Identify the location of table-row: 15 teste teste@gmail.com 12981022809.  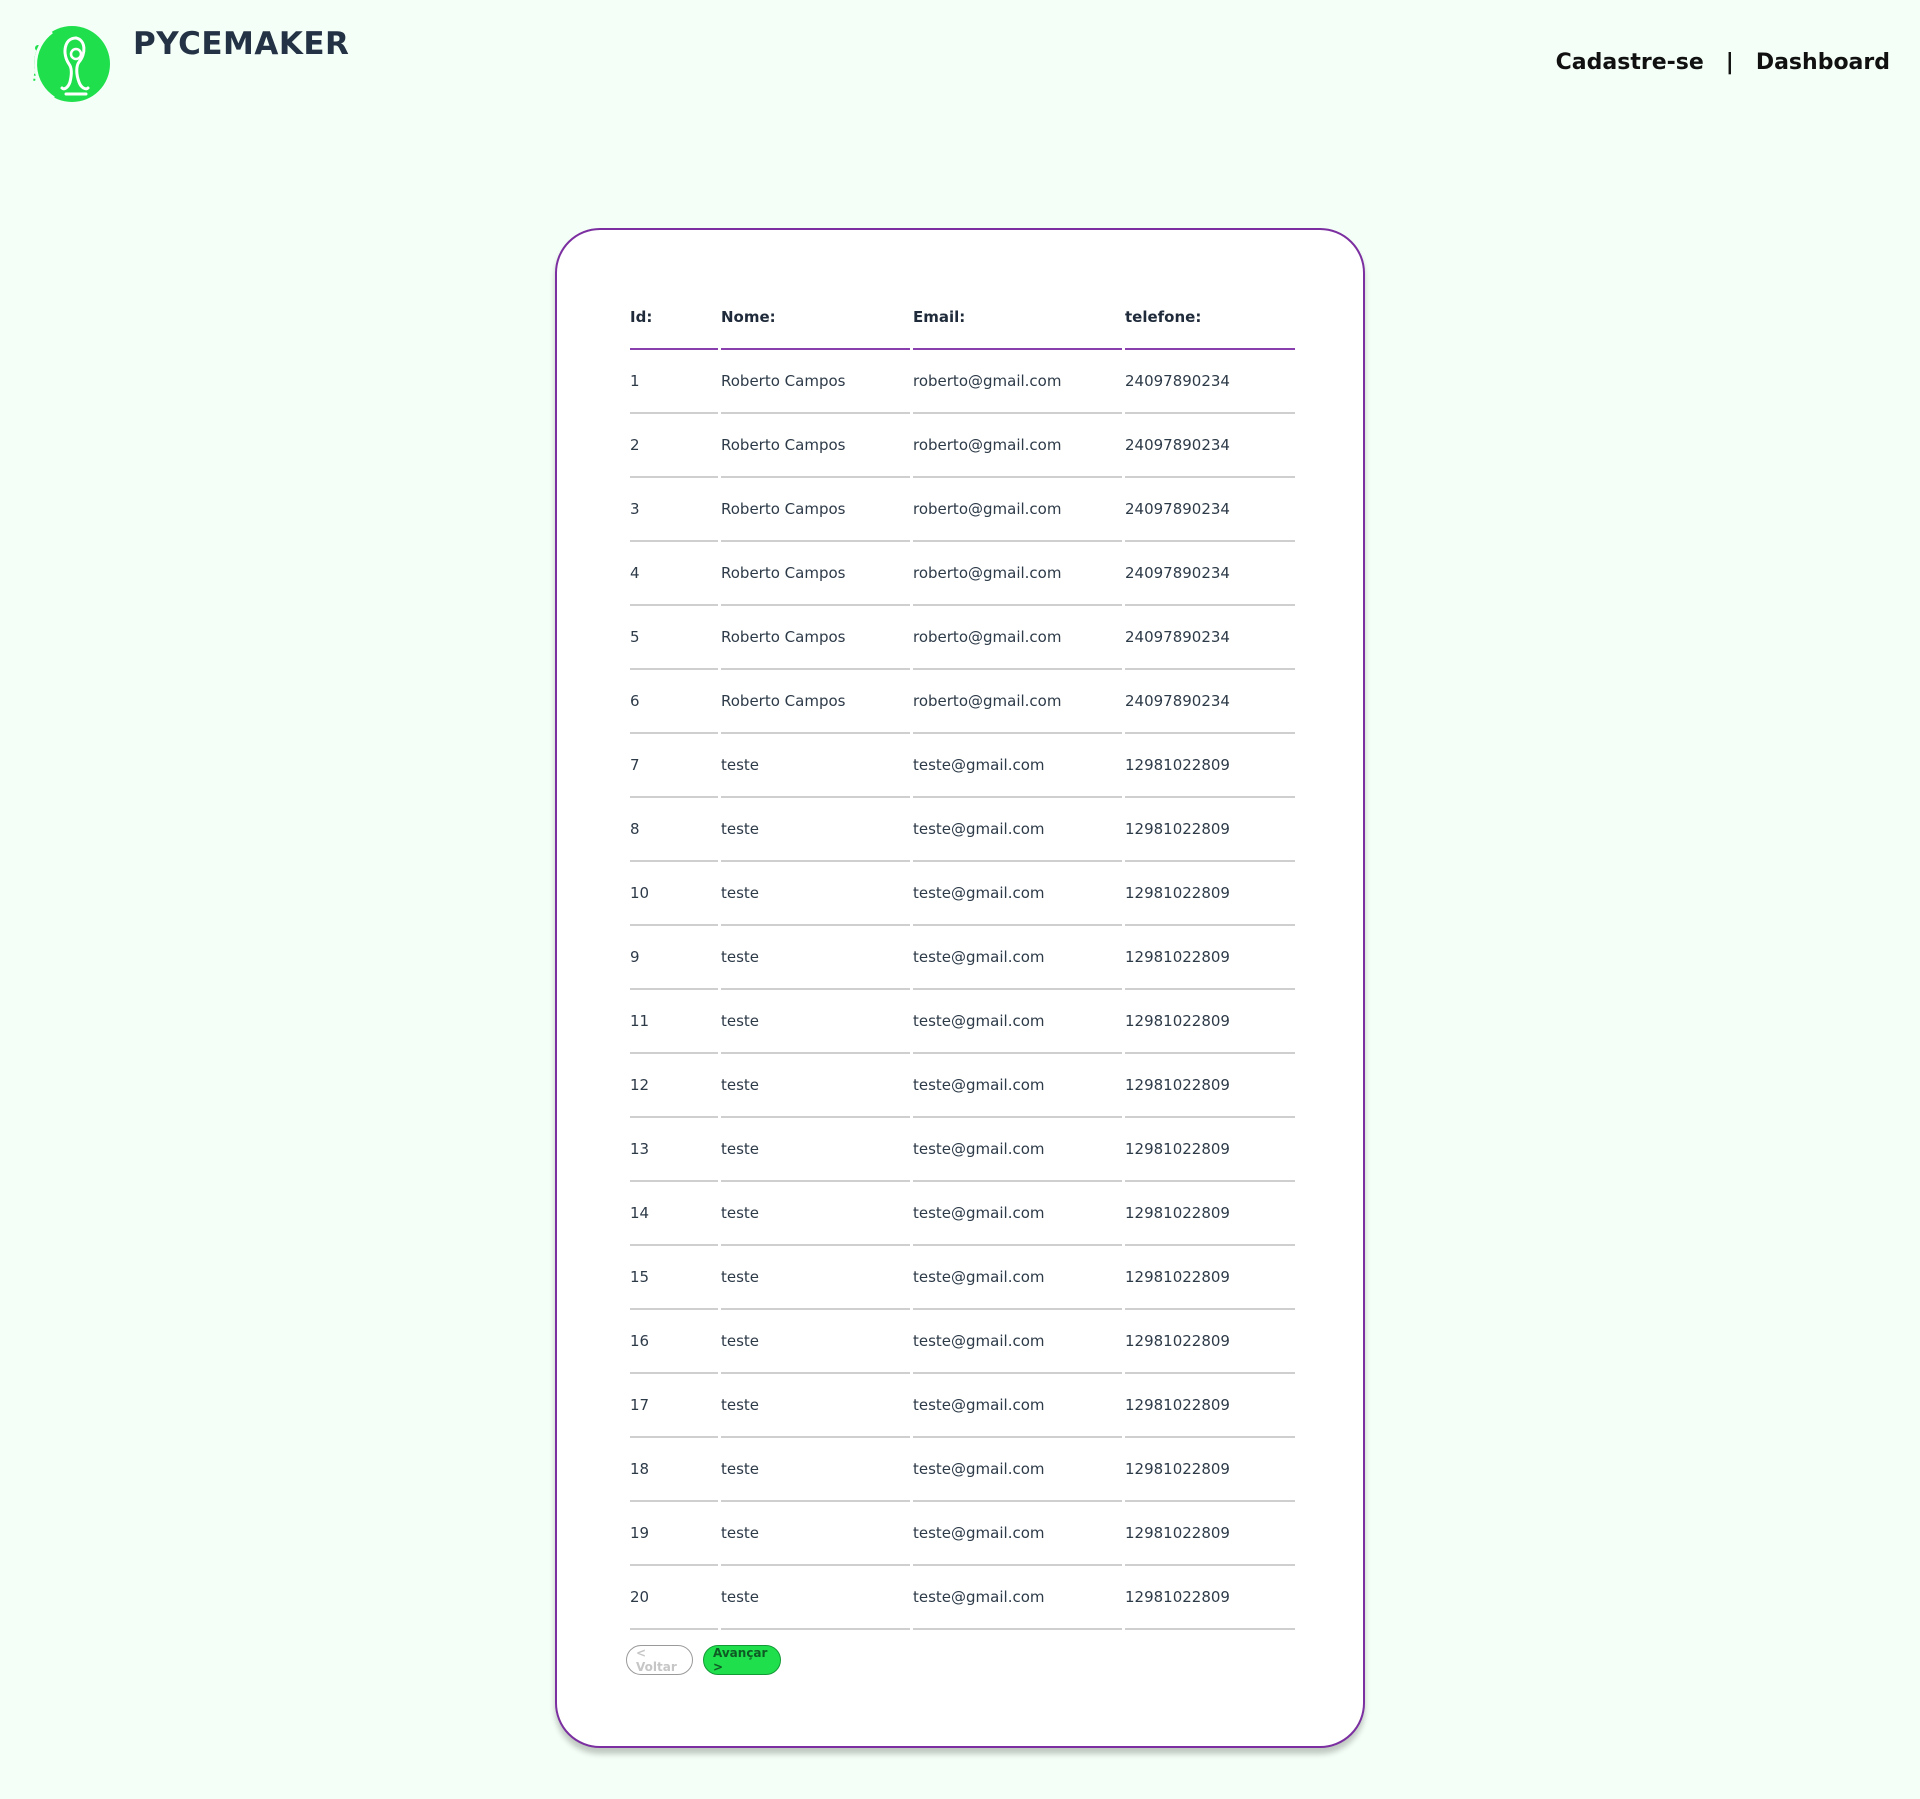
(962, 1278).